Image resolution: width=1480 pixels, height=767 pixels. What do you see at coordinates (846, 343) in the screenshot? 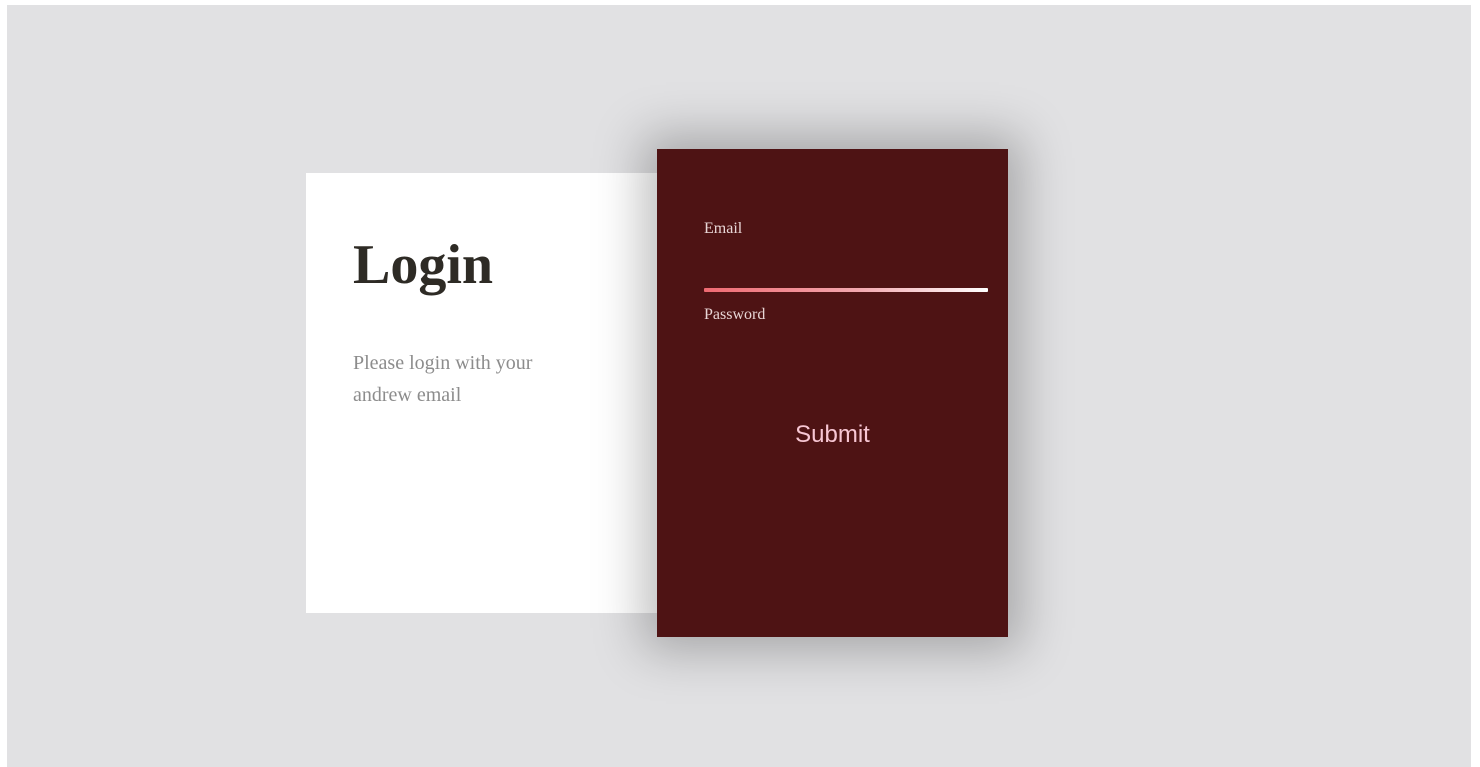
I see `password-field` at bounding box center [846, 343].